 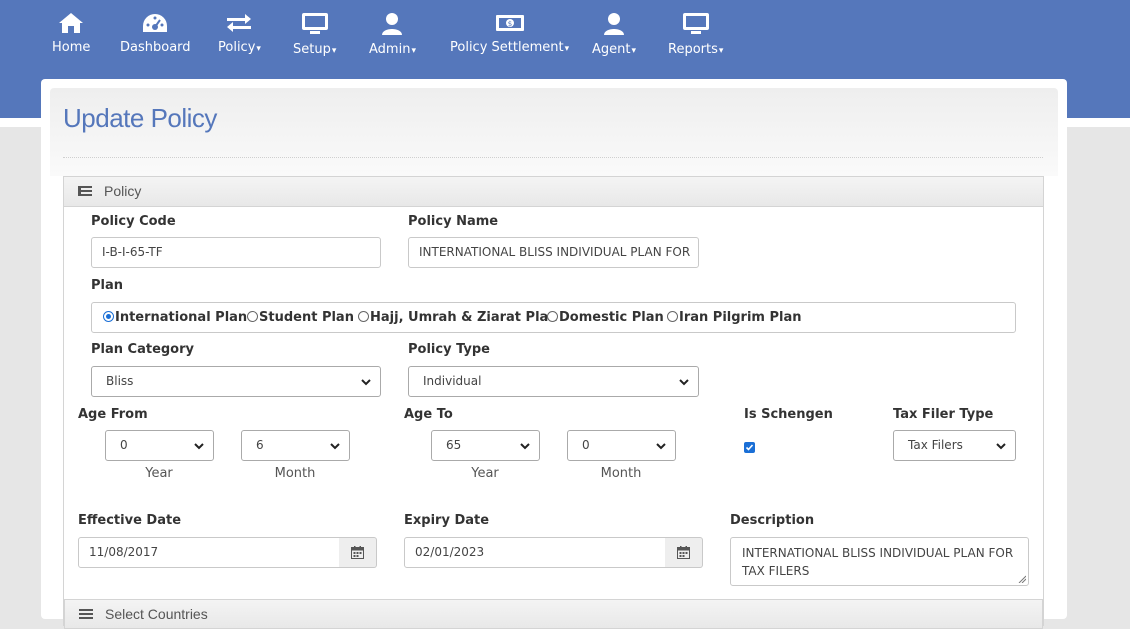 I want to click on resize-grip-icon, so click(x=1022, y=579).